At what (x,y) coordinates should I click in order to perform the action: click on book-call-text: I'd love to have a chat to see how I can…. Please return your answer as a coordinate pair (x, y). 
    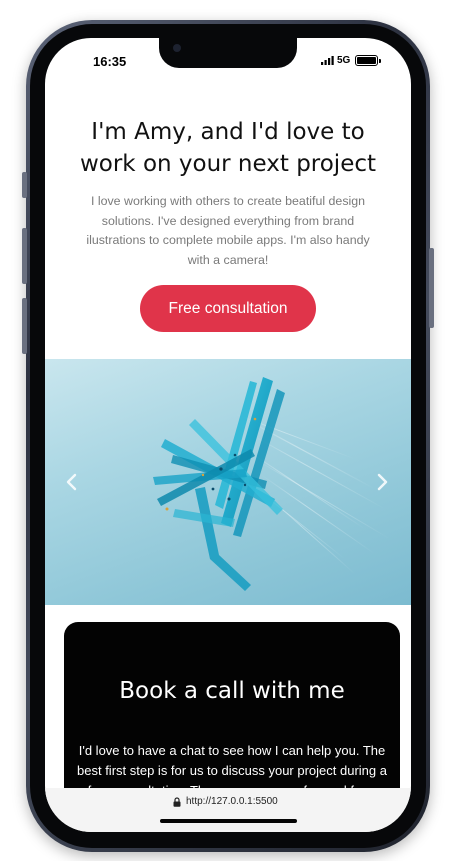
    Looking at the image, I should click on (232, 765).